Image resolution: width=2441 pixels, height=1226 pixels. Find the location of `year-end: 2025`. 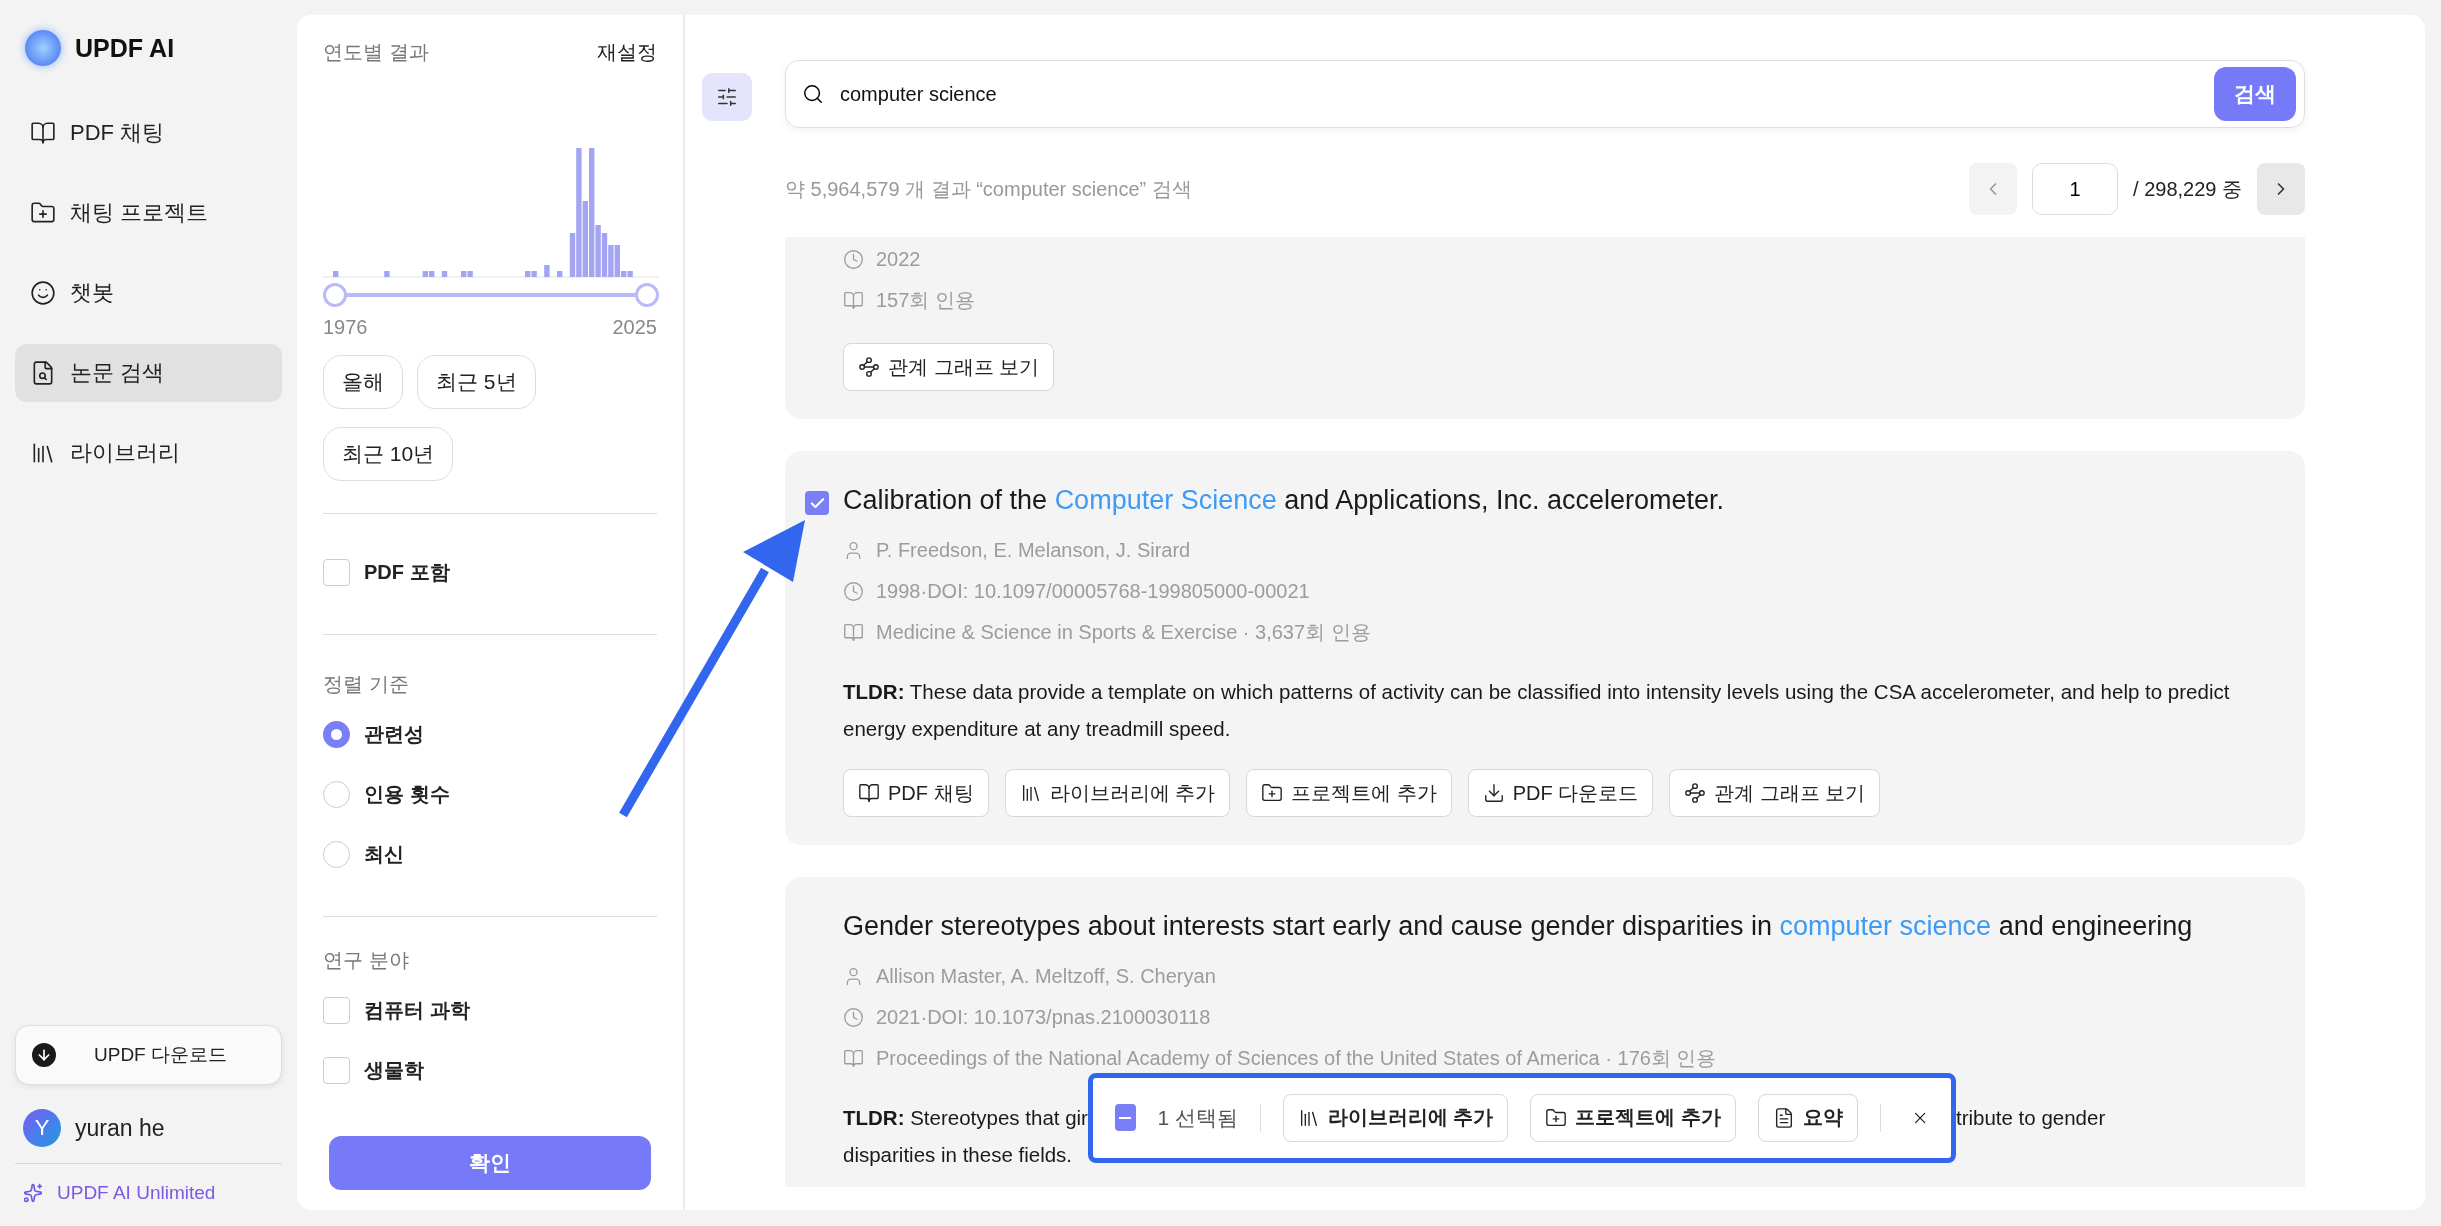

year-end: 2025 is located at coordinates (634, 327).